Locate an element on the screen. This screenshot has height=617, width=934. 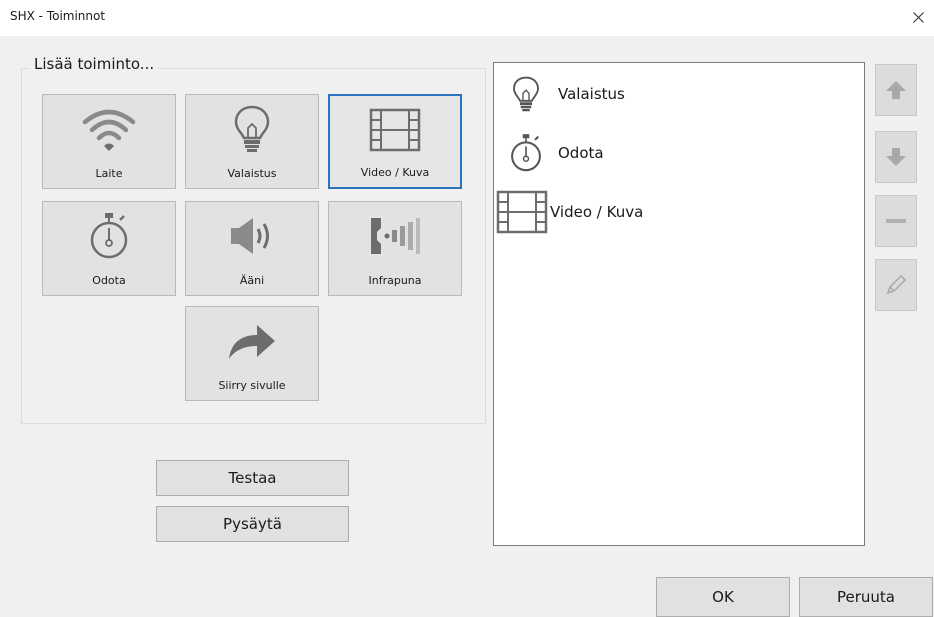
tile-label: Laite is located at coordinates (109, 173).